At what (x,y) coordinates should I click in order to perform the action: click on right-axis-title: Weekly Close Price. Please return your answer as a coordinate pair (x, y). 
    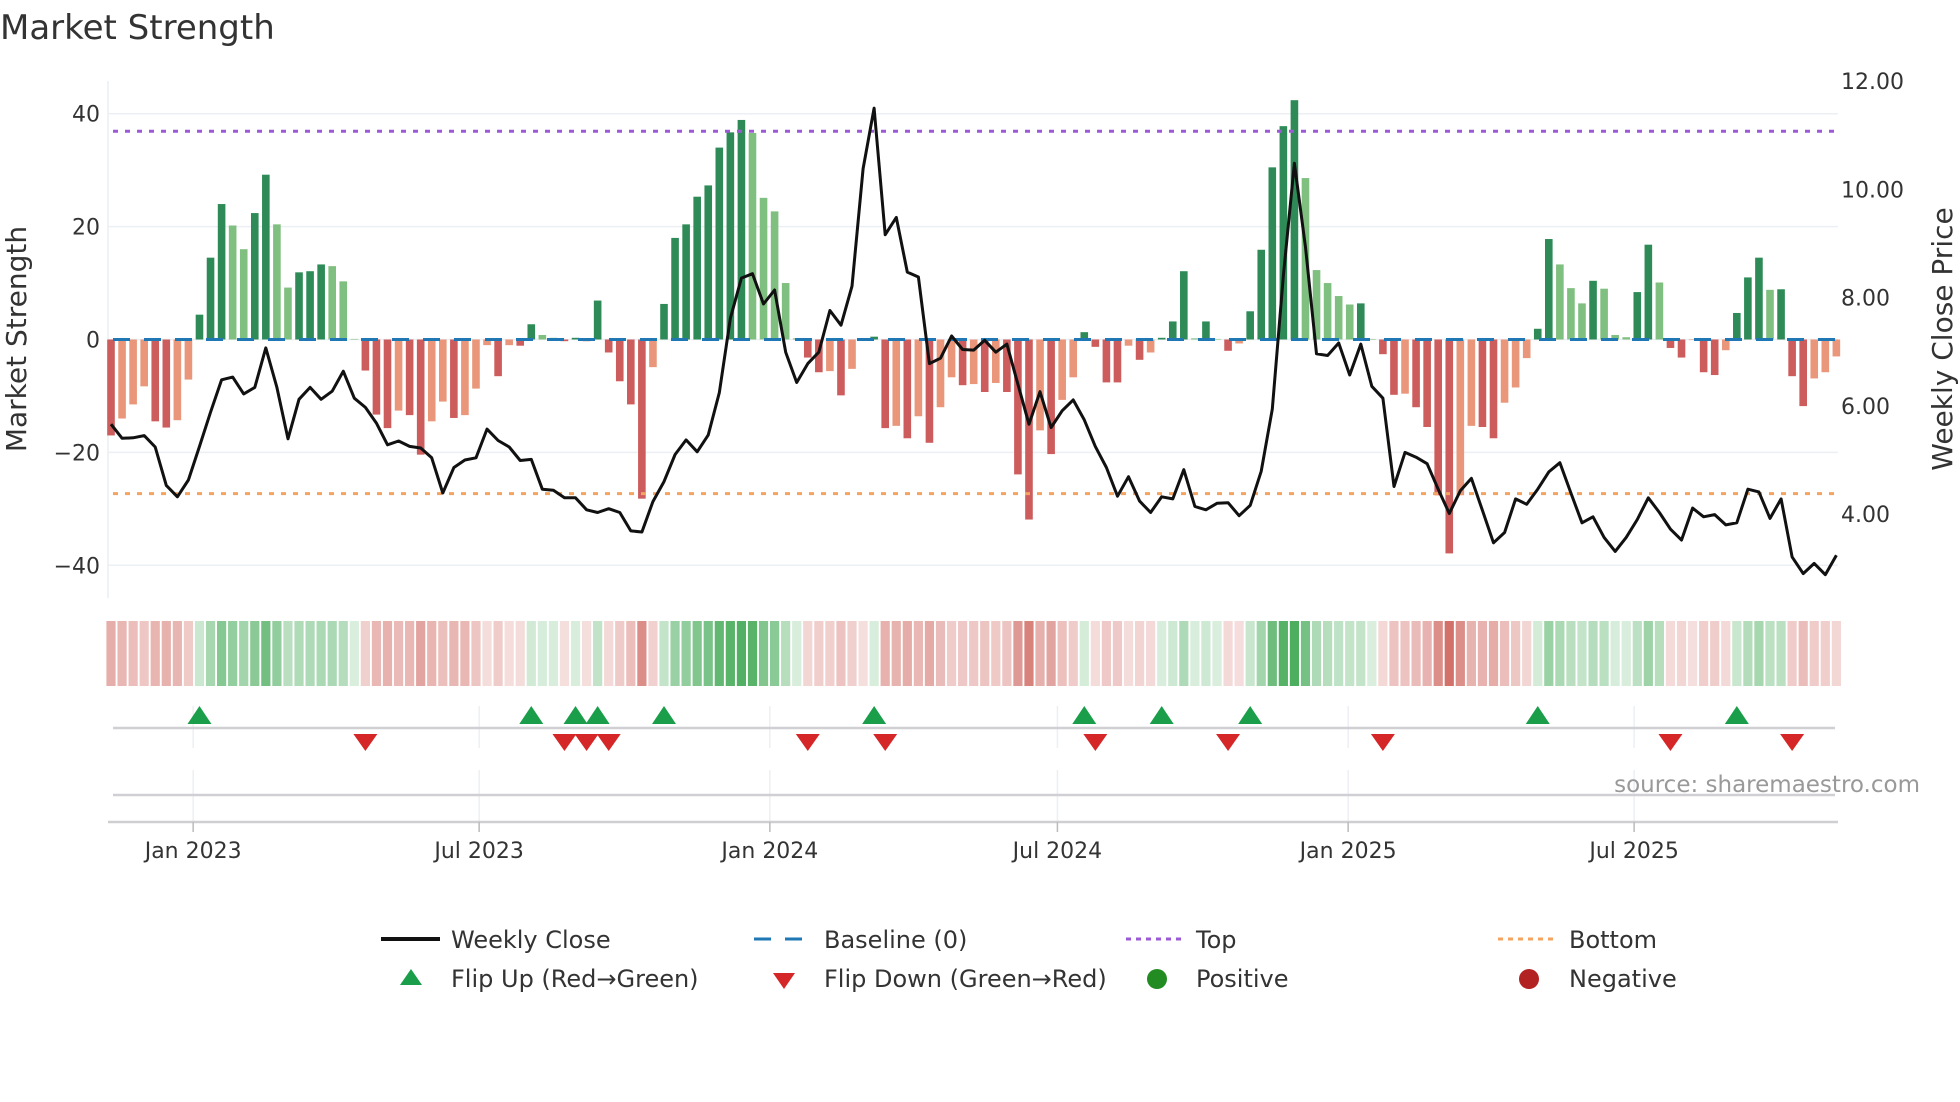
    Looking at the image, I should click on (1942, 338).